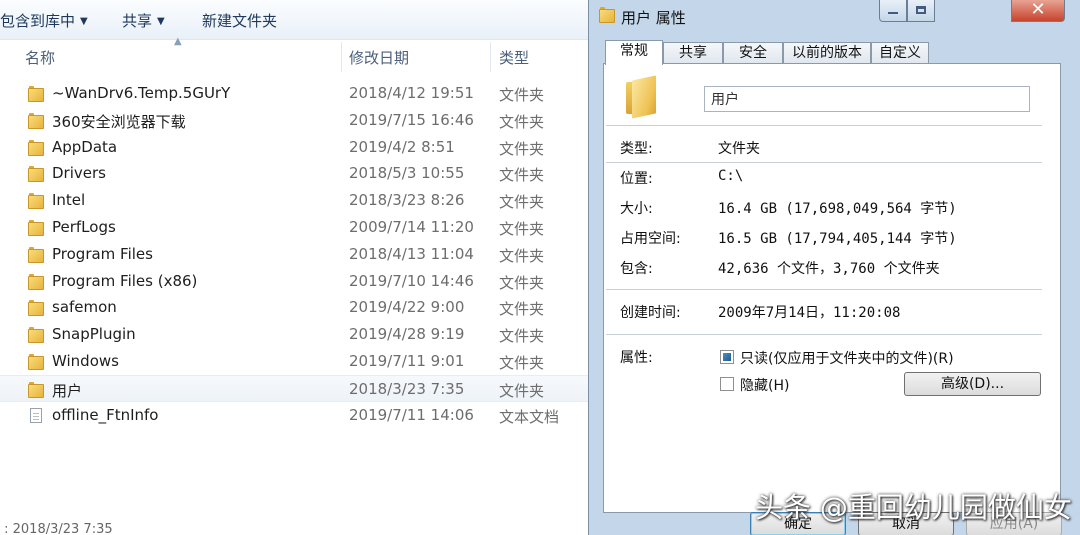  I want to click on file-name: Intel, so click(69, 200).